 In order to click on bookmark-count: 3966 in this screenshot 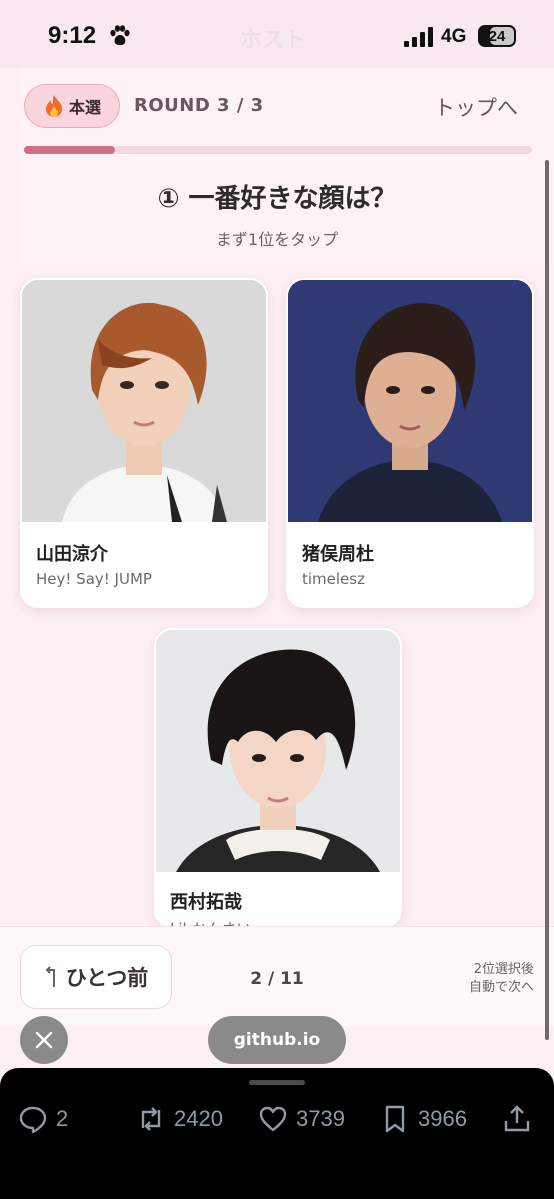, I will do `click(442, 1118)`.